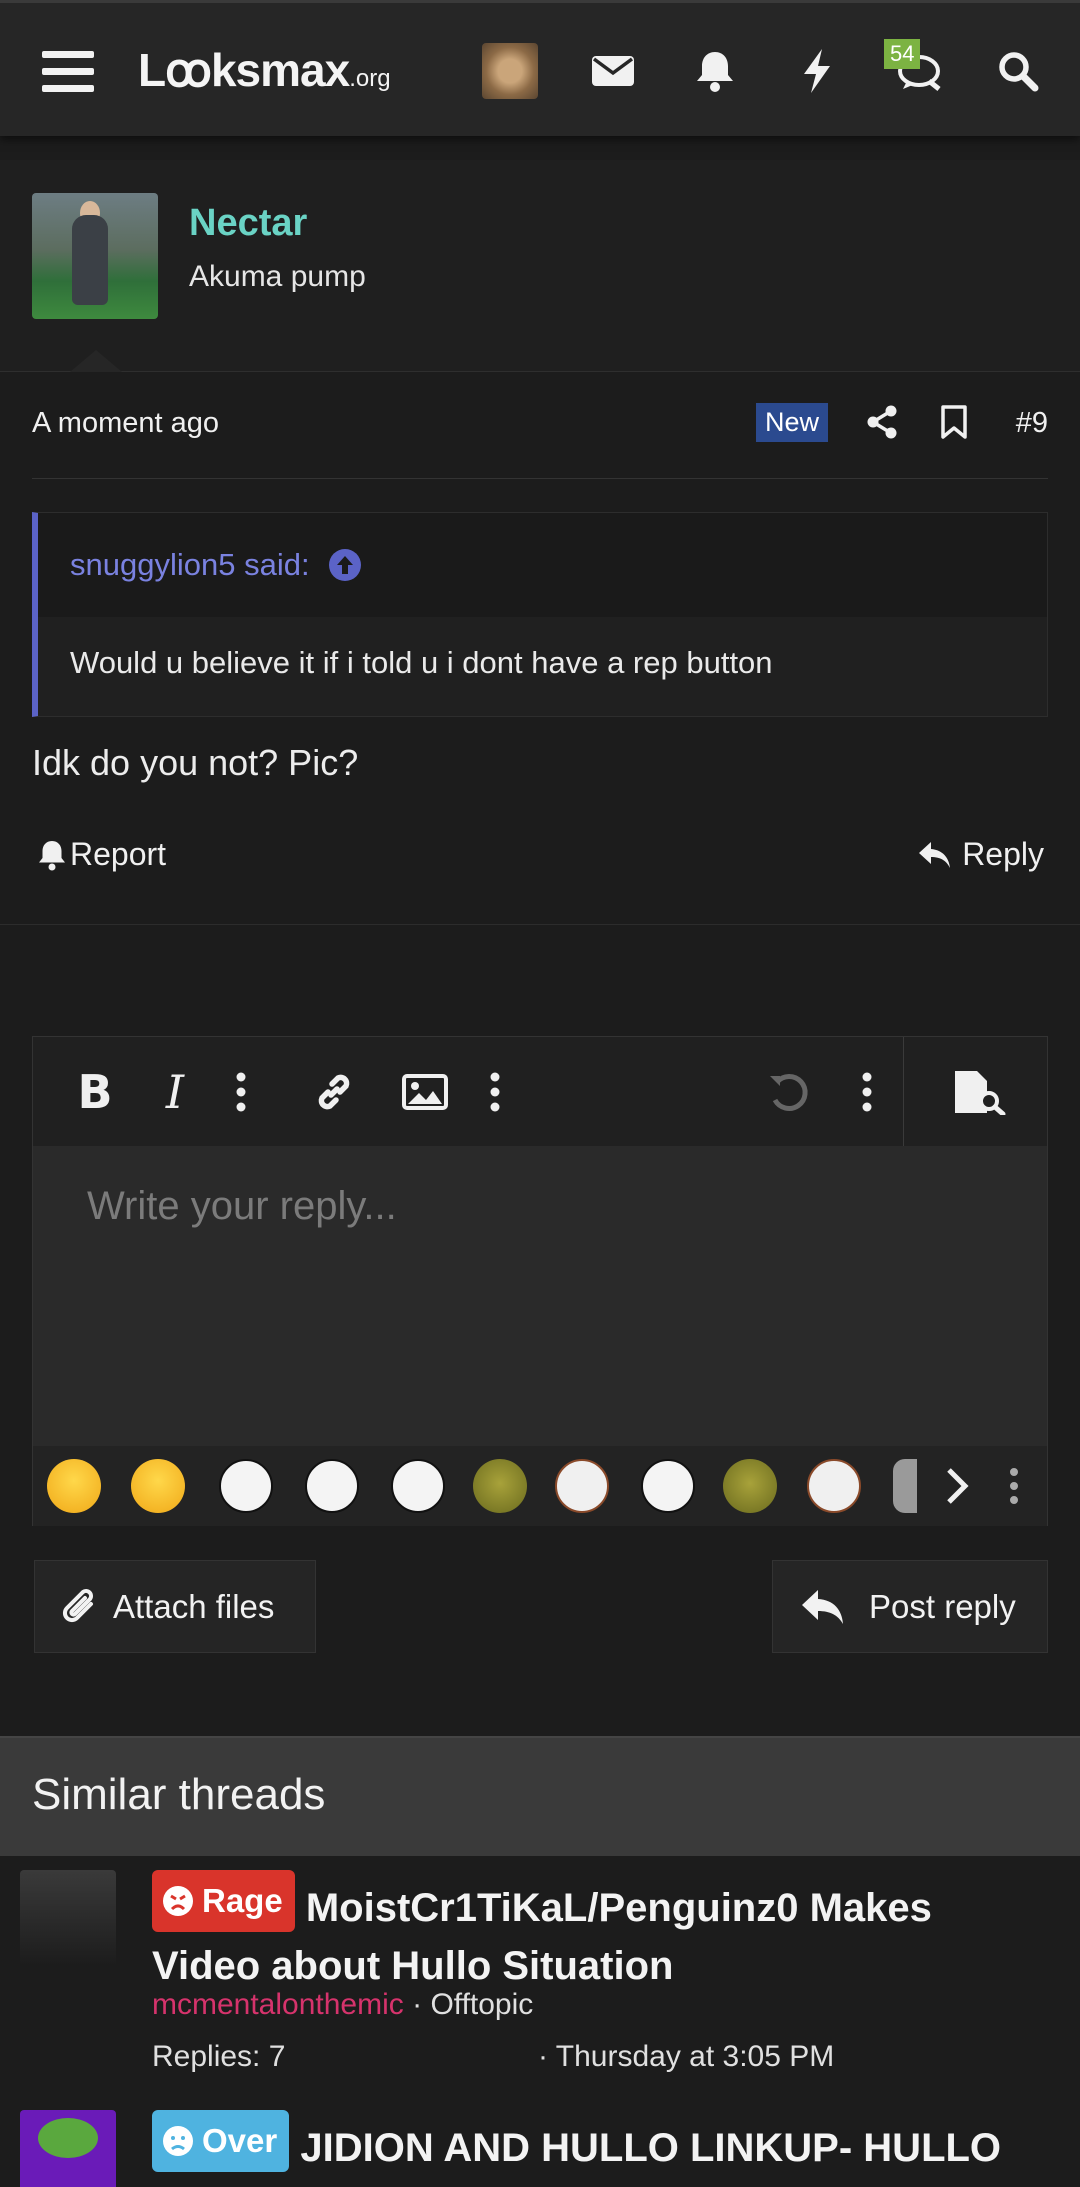 This screenshot has width=1080, height=2187. What do you see at coordinates (95, 256) in the screenshot?
I see `post-author-avatar` at bounding box center [95, 256].